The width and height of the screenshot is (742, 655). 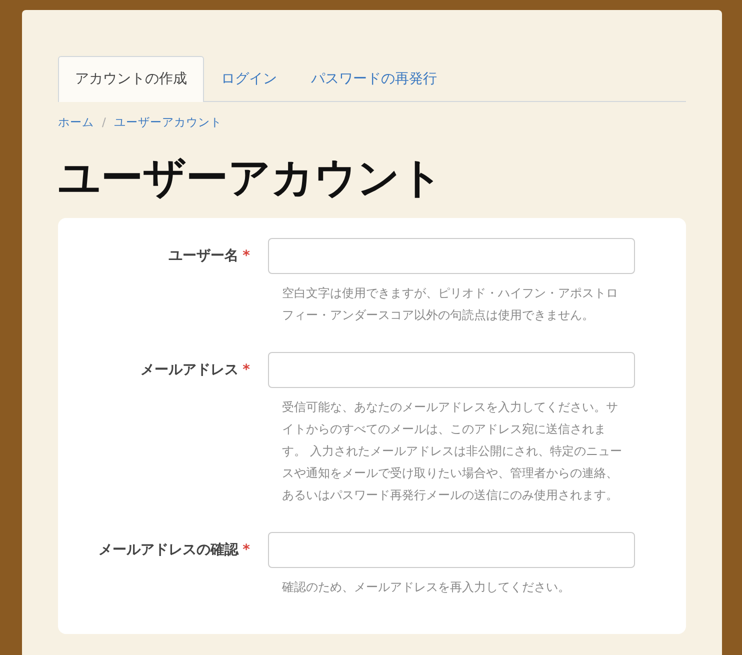 I want to click on help-text: 受信可能な、あなたのメールアドレスを入力してください。サイトからのすべてのメールは、このアドレス宛に送信されます。 入力されたメールアドレスは非公開にされ、特定のニュースや通知をメールで受け取りたい場合や、管理者からの連絡、あるいはパスワード再発行メールの送信にのみ使用されます。, so click(x=452, y=451).